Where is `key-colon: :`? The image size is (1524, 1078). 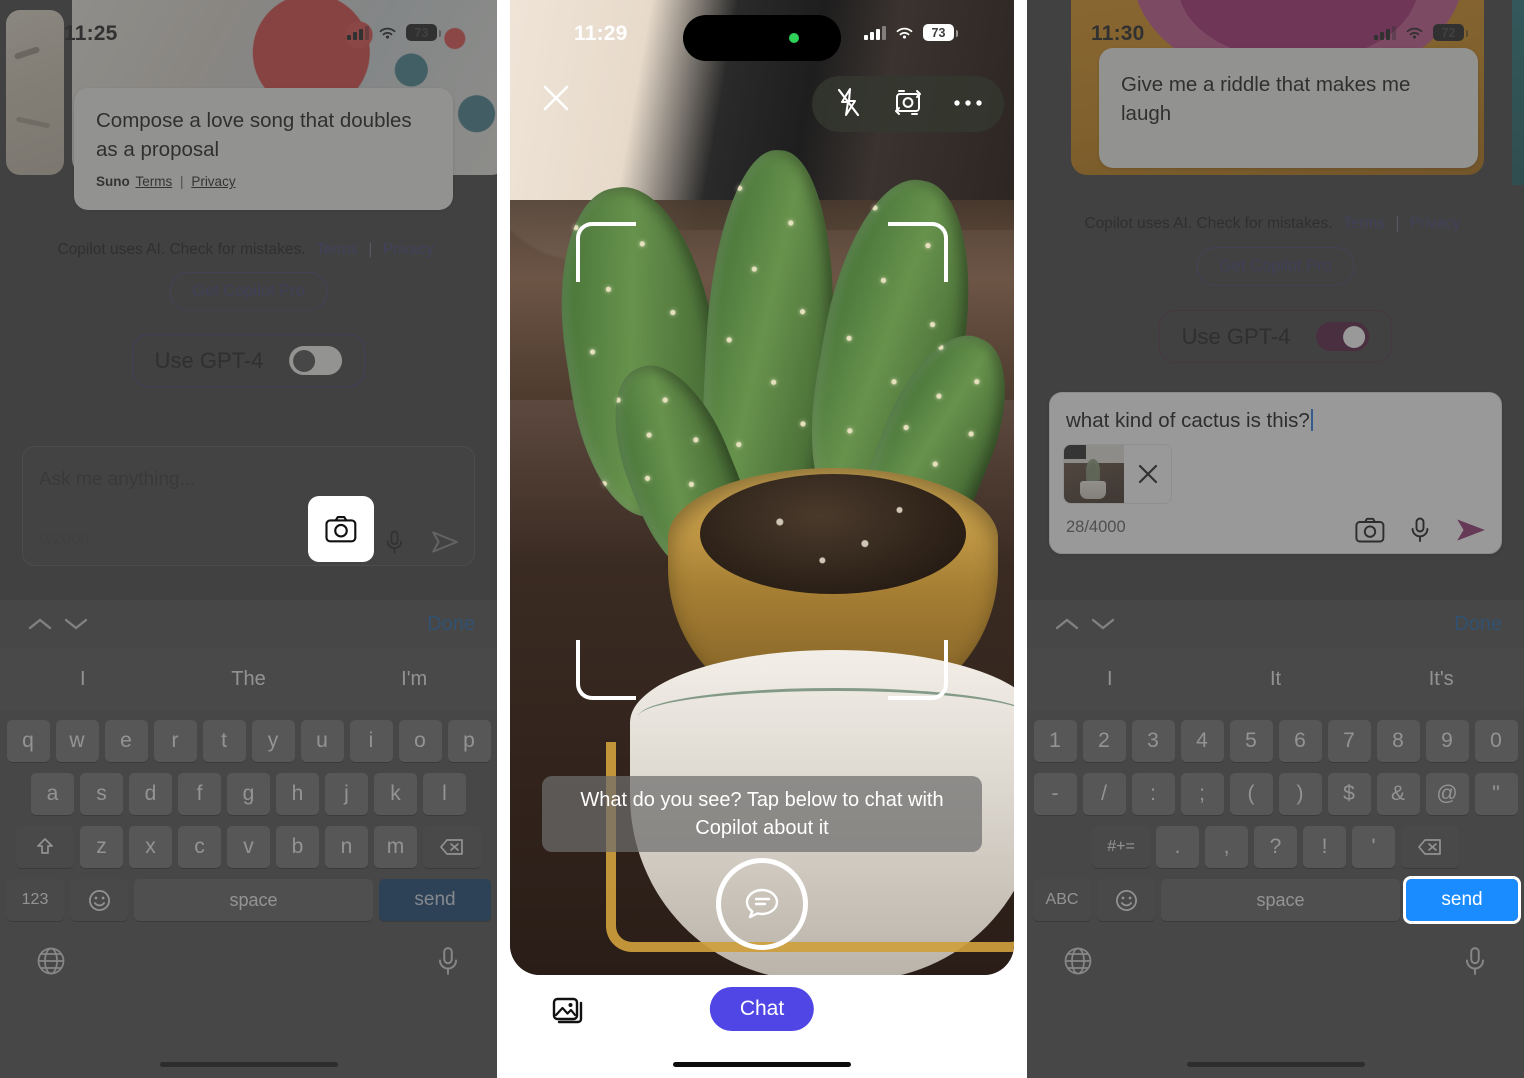
key-colon: : is located at coordinates (1153, 794).